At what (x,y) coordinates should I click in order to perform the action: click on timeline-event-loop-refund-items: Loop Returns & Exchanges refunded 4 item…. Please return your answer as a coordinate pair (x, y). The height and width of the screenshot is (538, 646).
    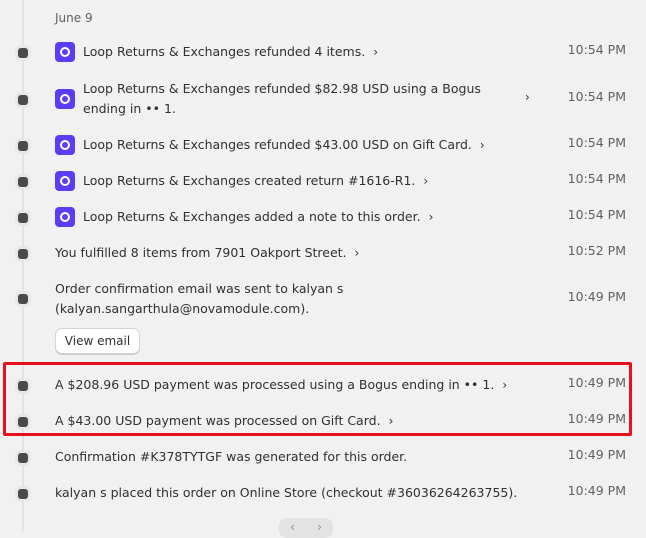
    Looking at the image, I should click on (323, 52).